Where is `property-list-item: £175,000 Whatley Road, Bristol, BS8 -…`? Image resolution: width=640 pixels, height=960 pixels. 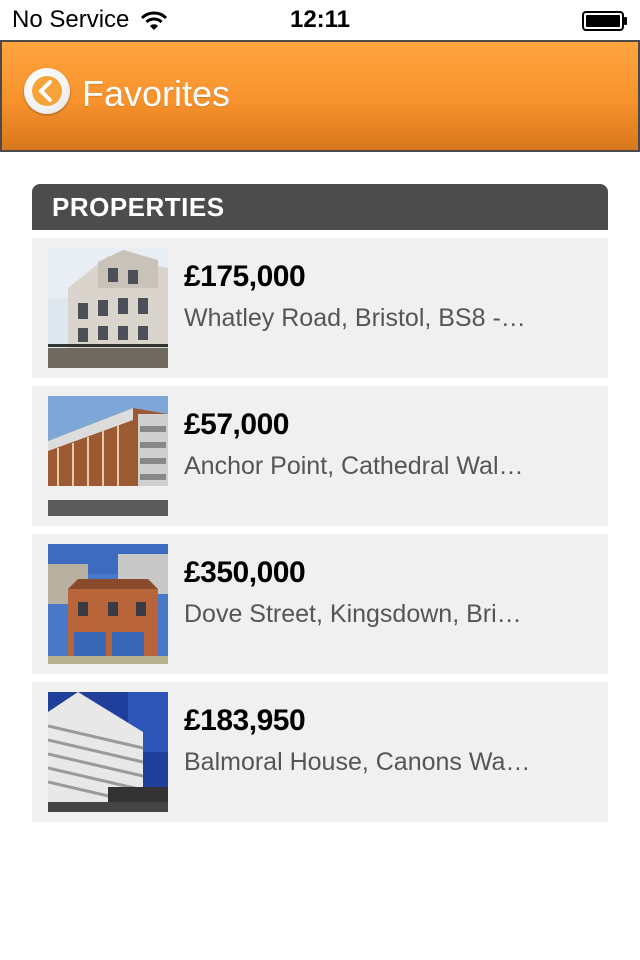
property-list-item: £175,000 Whatley Road, Bristol, BS8 -… is located at coordinates (320, 308).